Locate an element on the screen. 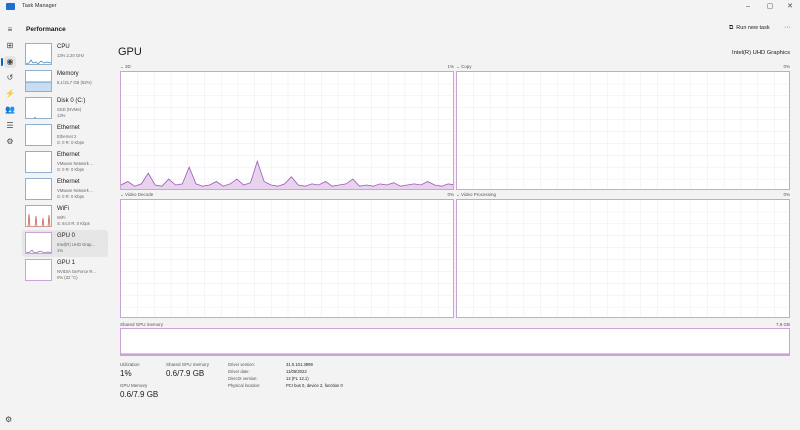 This screenshot has height=430, width=800. directx-version-value: 12 (FL 12.1) is located at coordinates (297, 378).